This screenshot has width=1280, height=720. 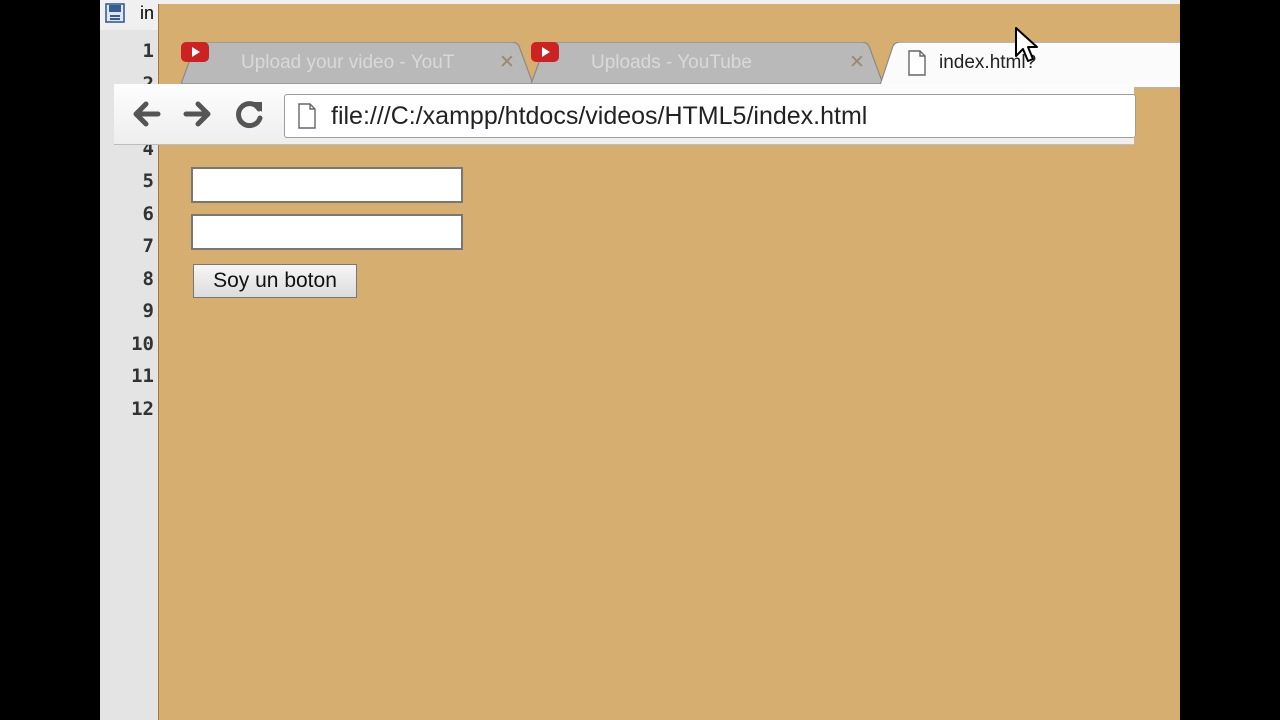 What do you see at coordinates (250, 114) in the screenshot?
I see `reload-icon` at bounding box center [250, 114].